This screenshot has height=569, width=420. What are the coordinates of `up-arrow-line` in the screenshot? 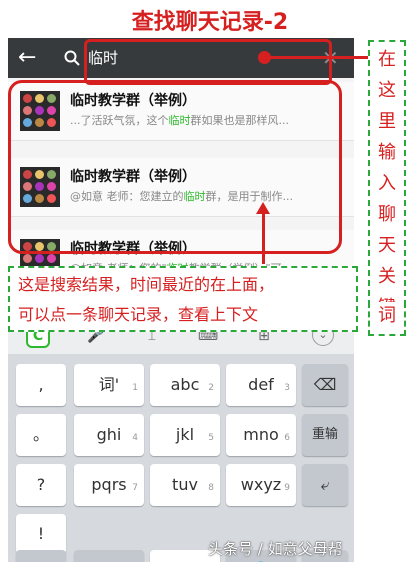 It's located at (263, 237).